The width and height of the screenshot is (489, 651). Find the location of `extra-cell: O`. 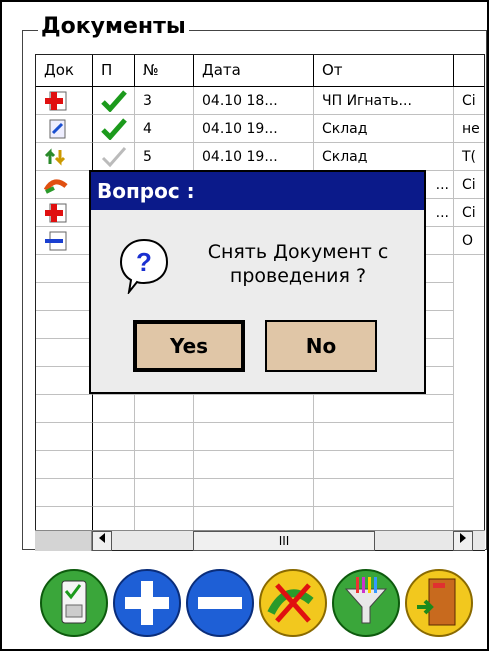

extra-cell: O is located at coordinates (469, 241).